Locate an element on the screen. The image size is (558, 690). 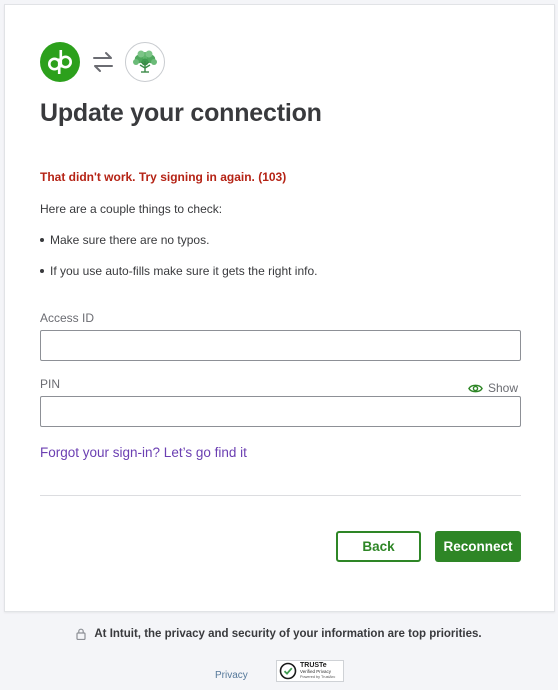
intro-text: Here are a couple things to check: is located at coordinates (131, 209).